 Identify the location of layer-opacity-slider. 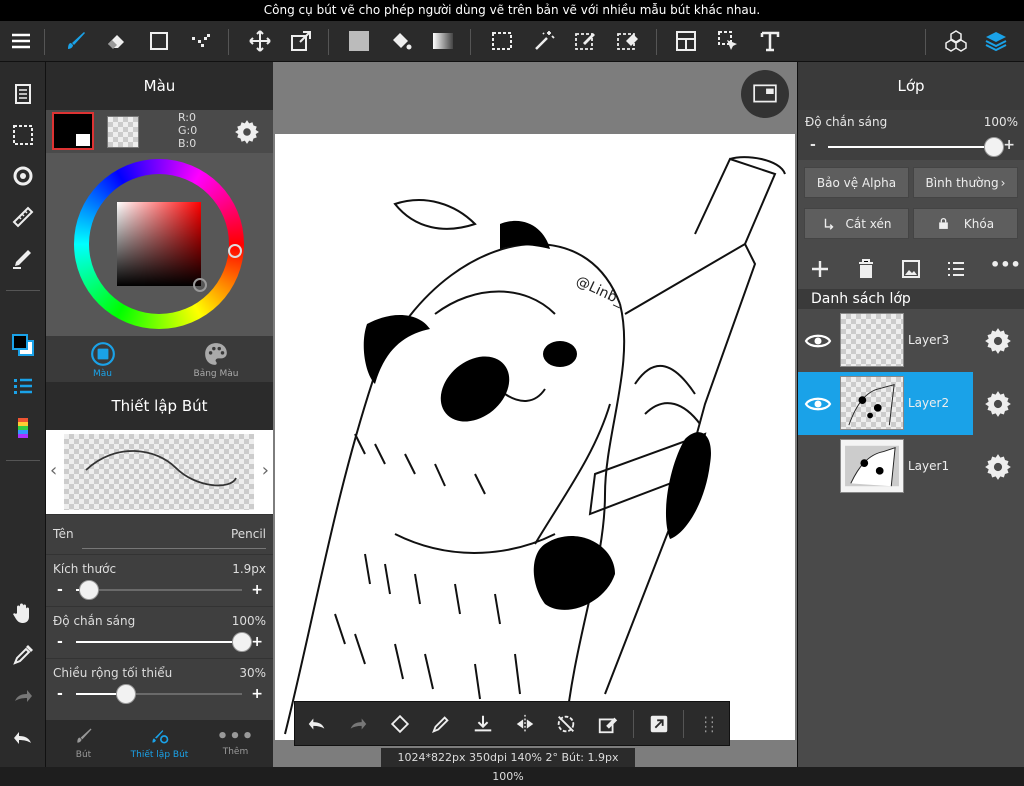
(916, 147).